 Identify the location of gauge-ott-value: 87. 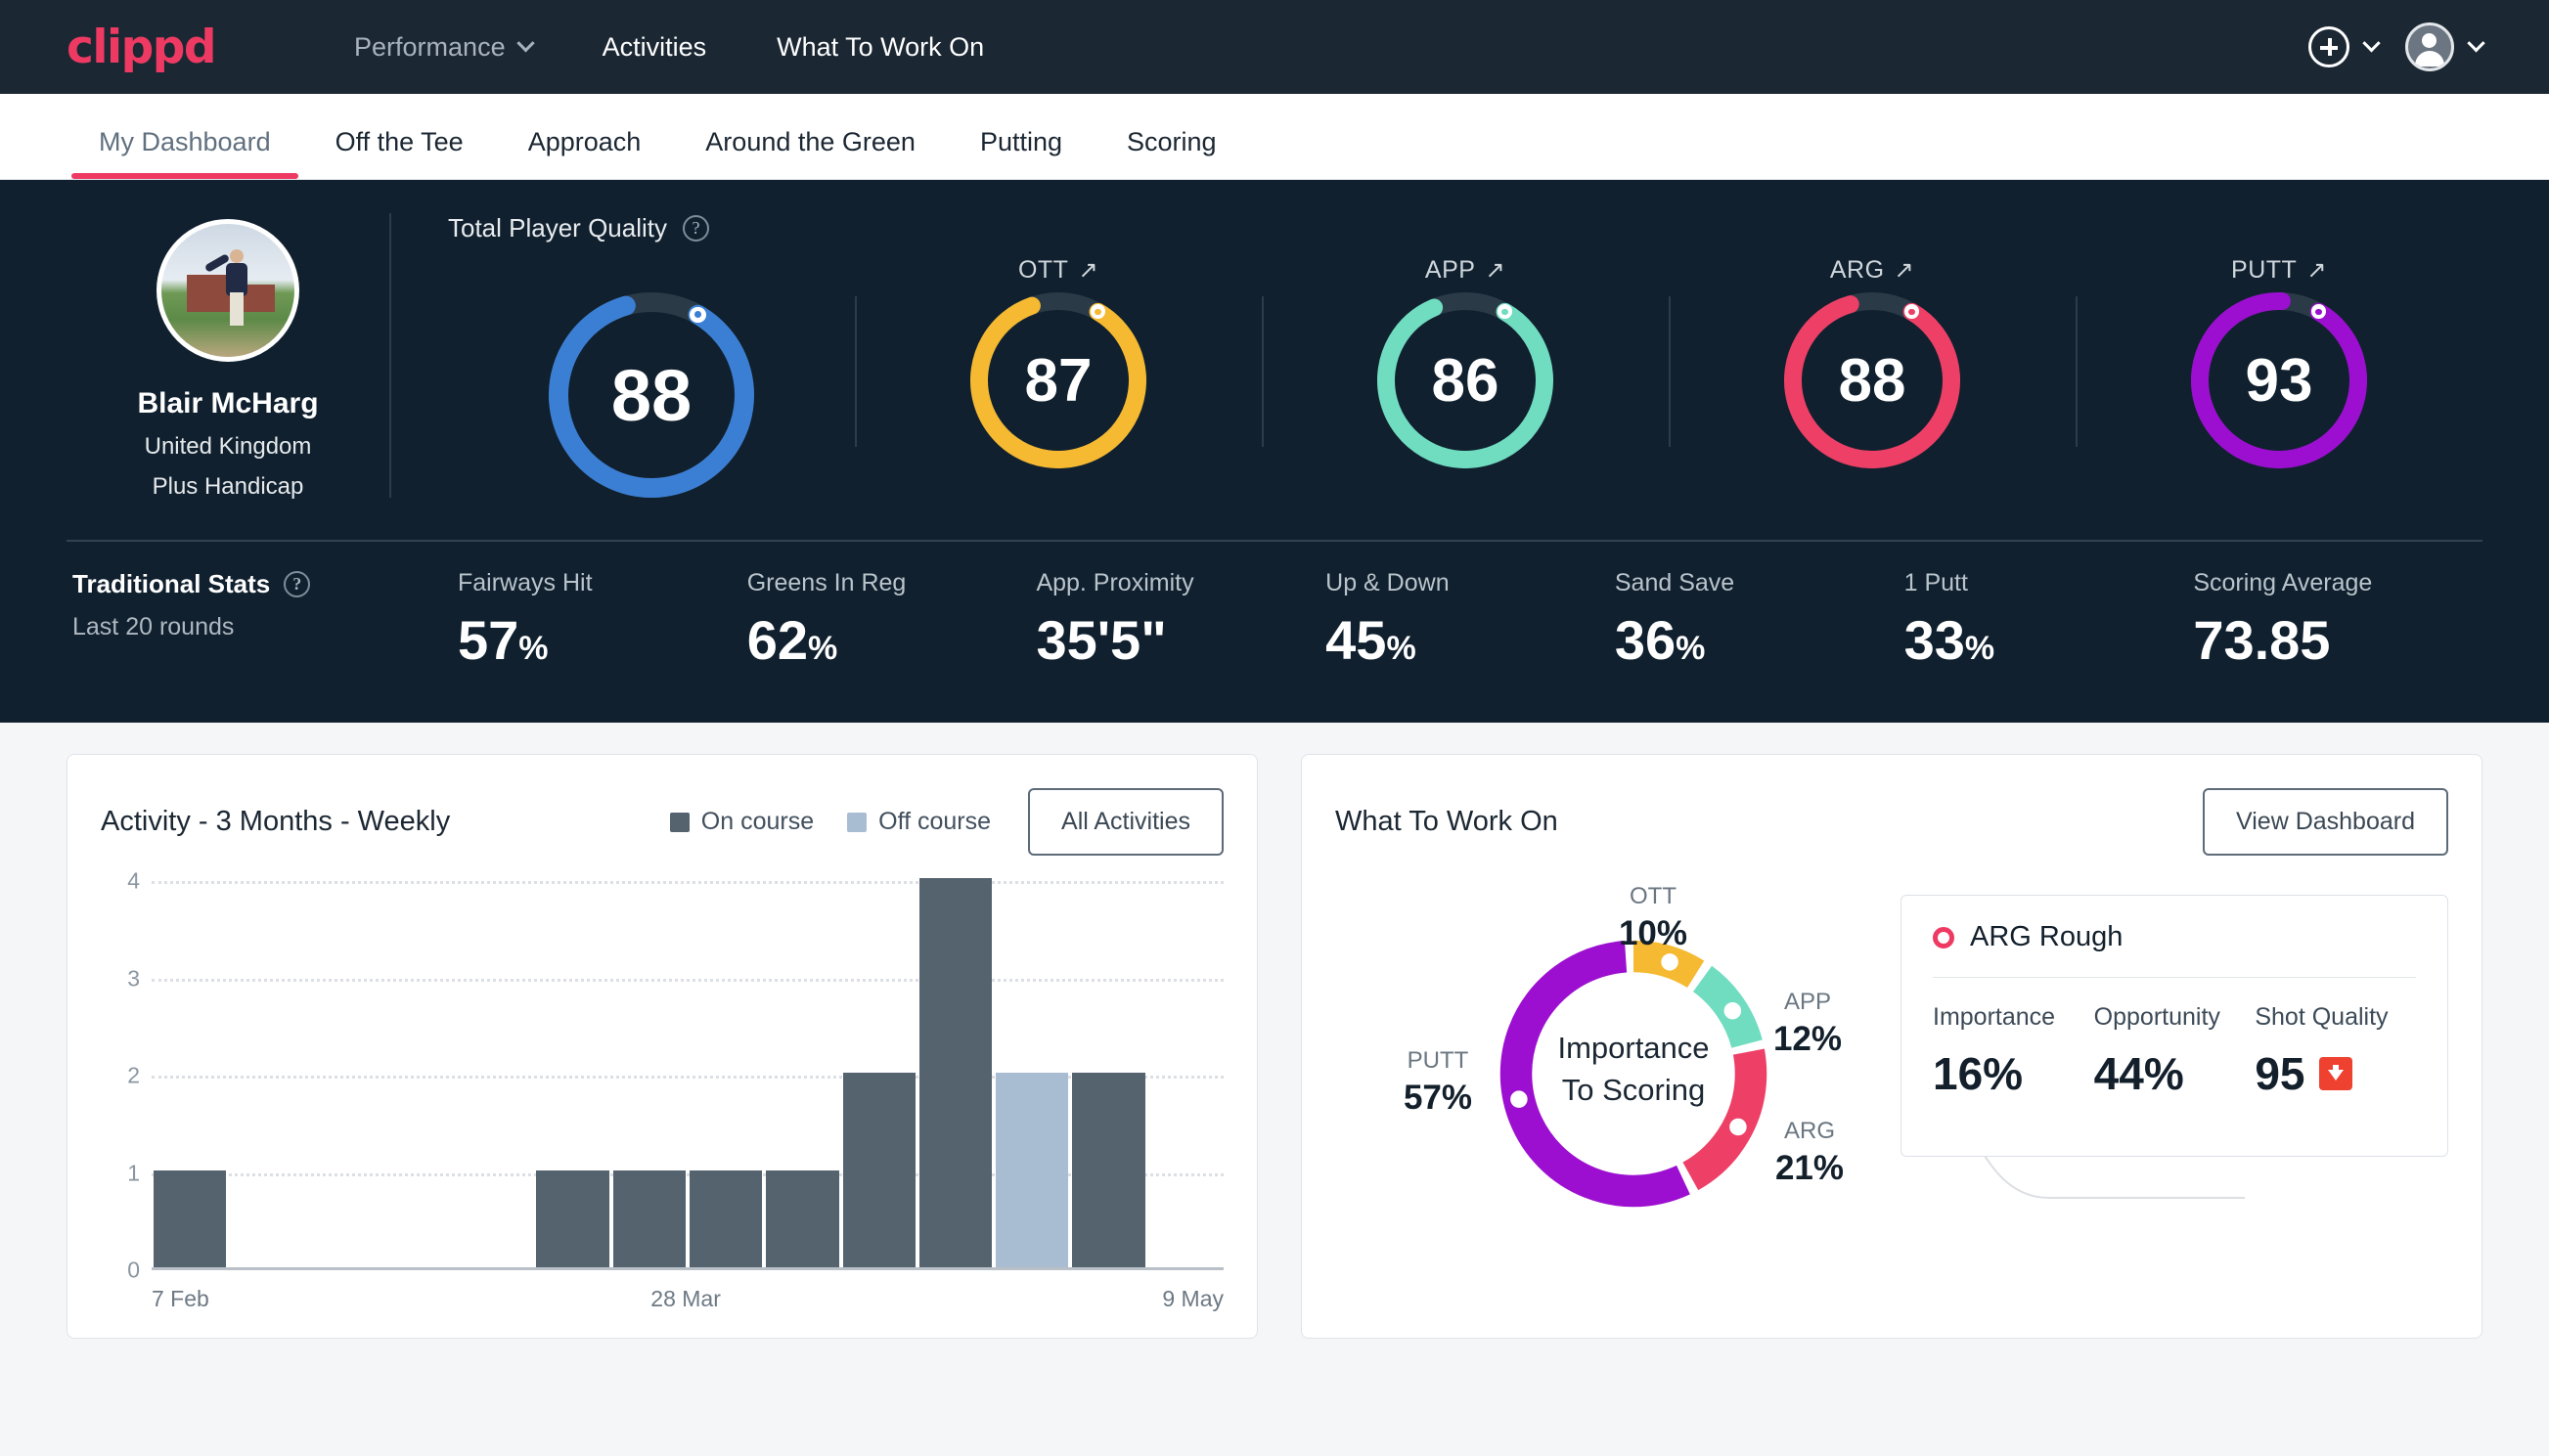
(1059, 380).